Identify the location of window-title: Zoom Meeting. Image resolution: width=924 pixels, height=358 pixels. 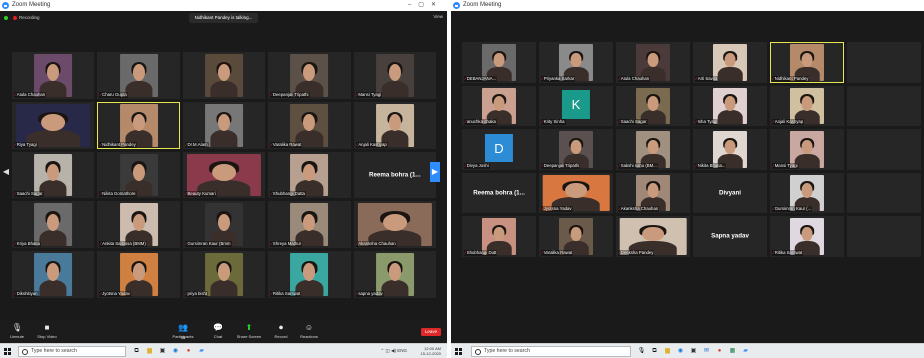
(31, 5).